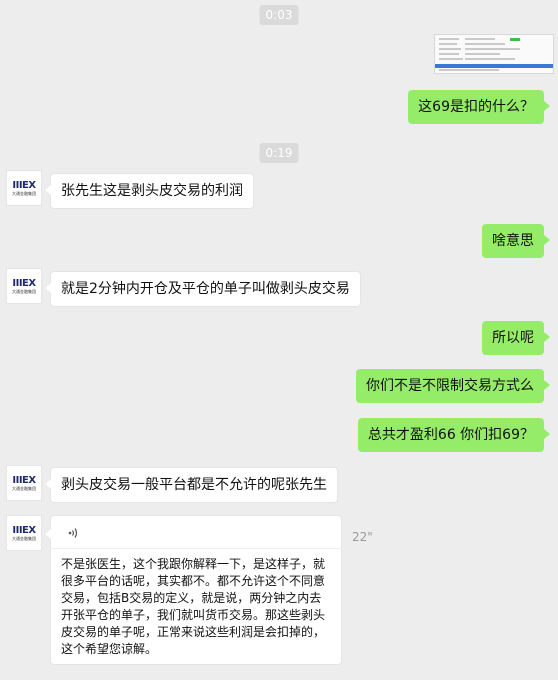  I want to click on image-message-thumbnail, so click(494, 54).